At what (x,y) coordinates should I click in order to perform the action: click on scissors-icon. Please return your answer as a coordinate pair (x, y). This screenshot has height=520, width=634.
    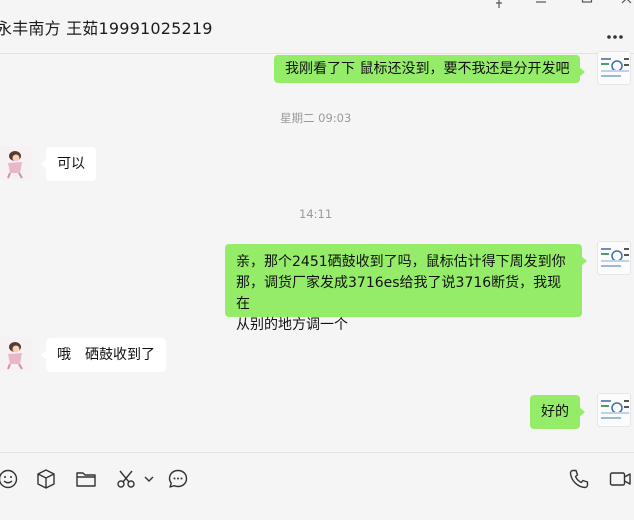
    Looking at the image, I should click on (126, 479).